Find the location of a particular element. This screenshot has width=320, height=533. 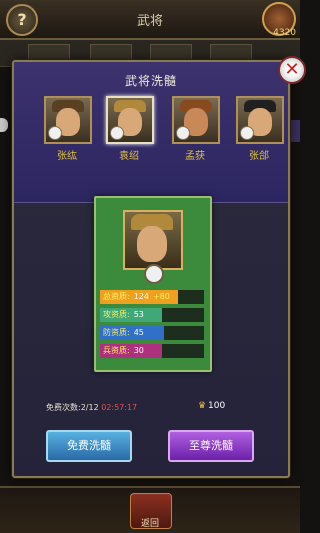

top-bar: 武将 is located at coordinates (150, 20).